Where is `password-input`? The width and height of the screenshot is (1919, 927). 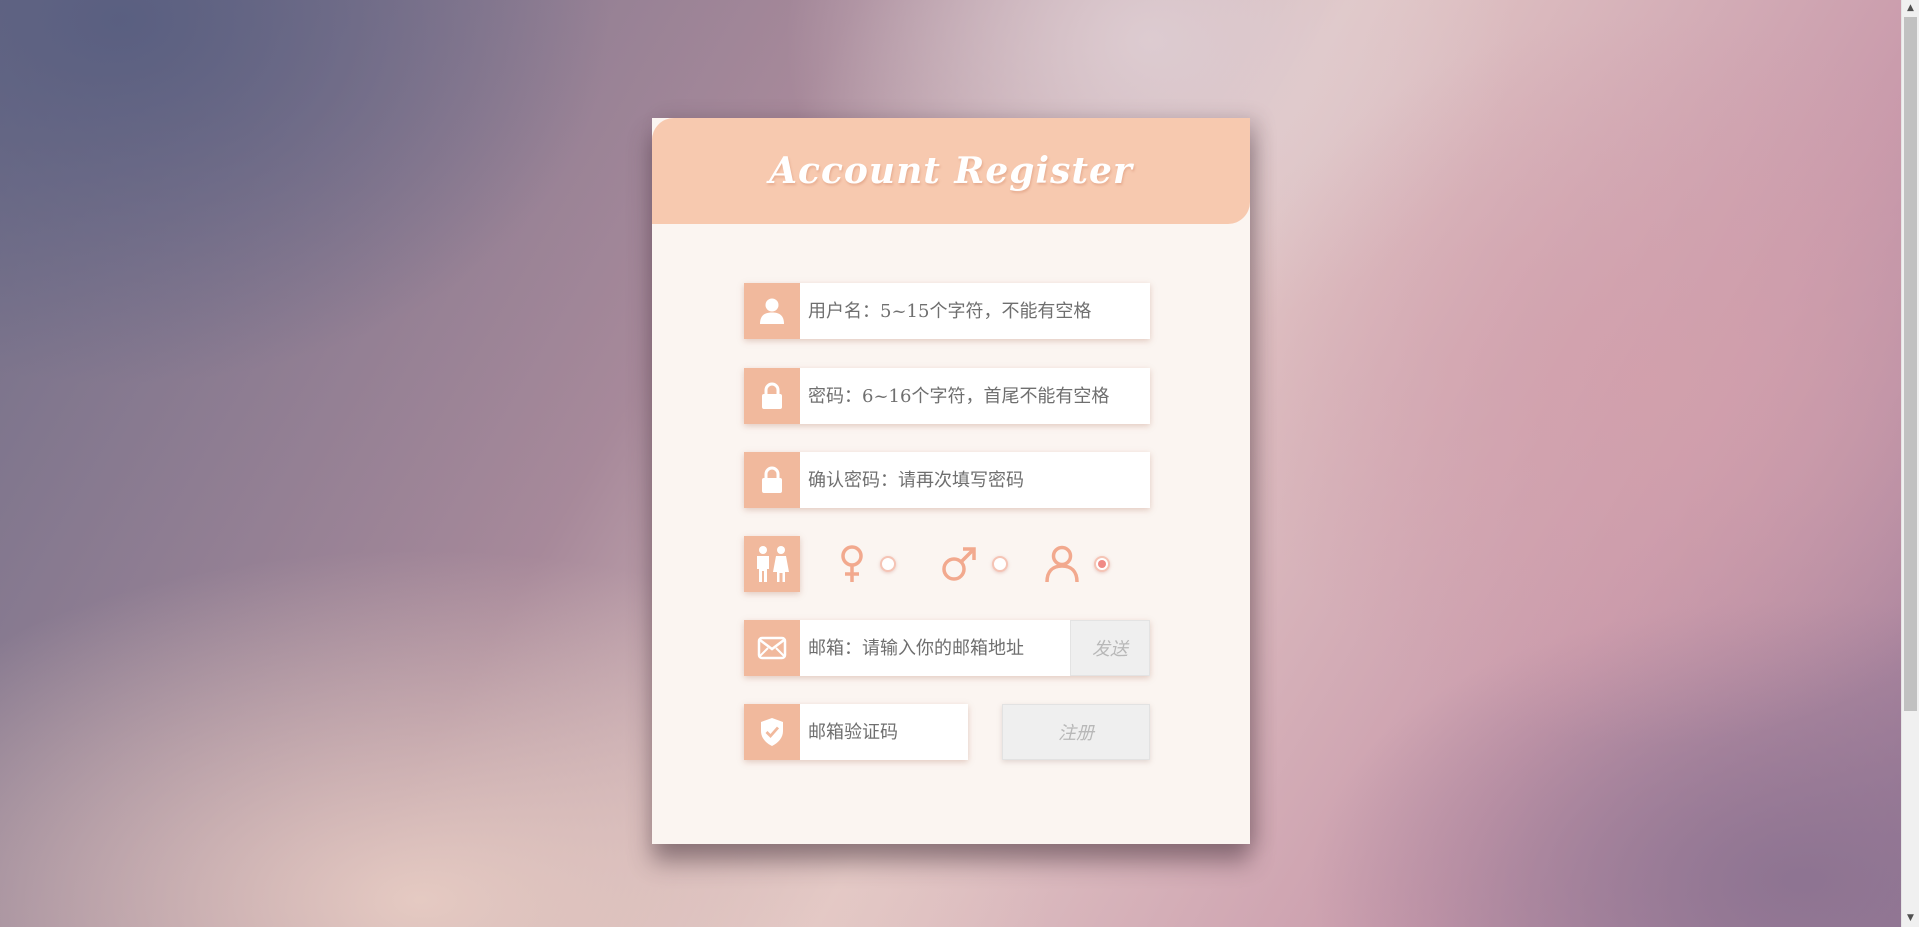 password-input is located at coordinates (975, 396).